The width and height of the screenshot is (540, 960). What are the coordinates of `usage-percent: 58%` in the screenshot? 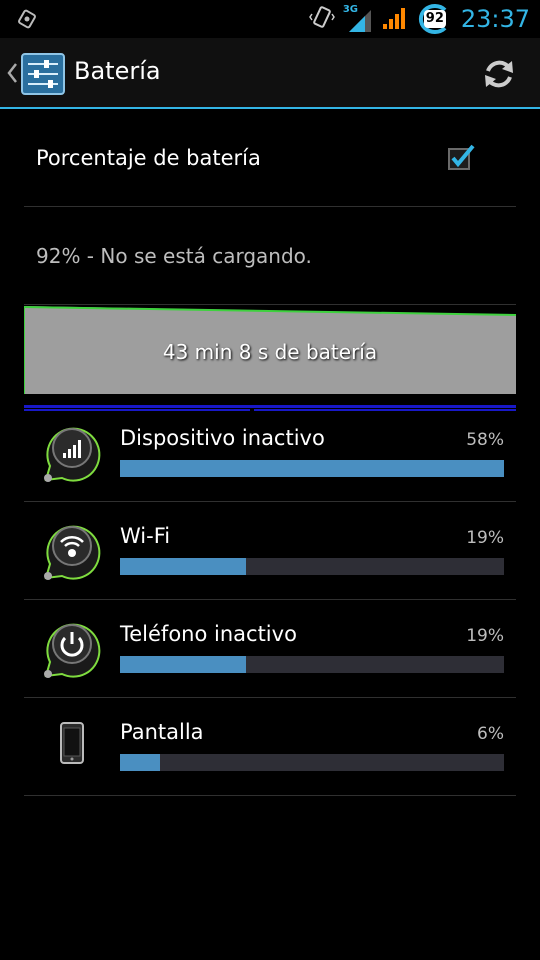 It's located at (485, 440).